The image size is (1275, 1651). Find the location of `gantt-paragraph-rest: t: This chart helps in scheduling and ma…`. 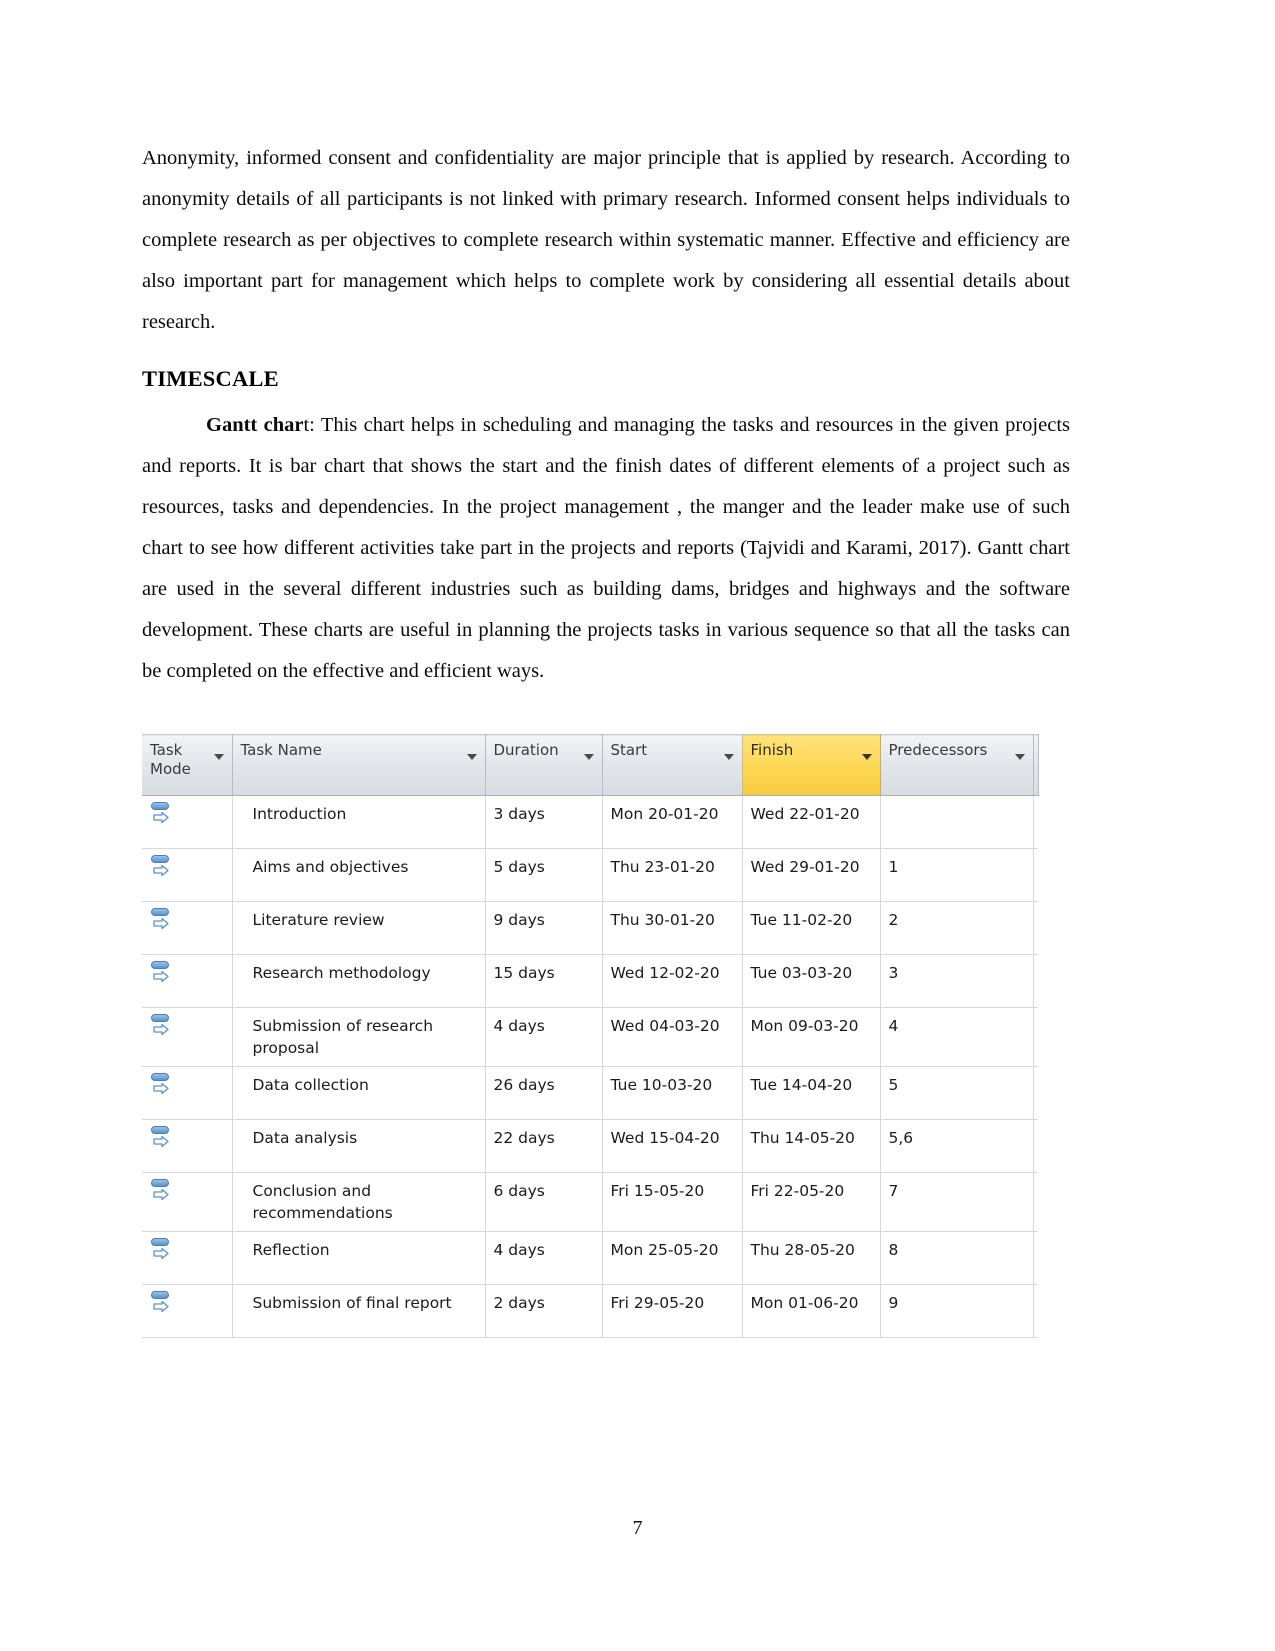

gantt-paragraph-rest: t: This chart helps in scheduling and ma… is located at coordinates (606, 548).